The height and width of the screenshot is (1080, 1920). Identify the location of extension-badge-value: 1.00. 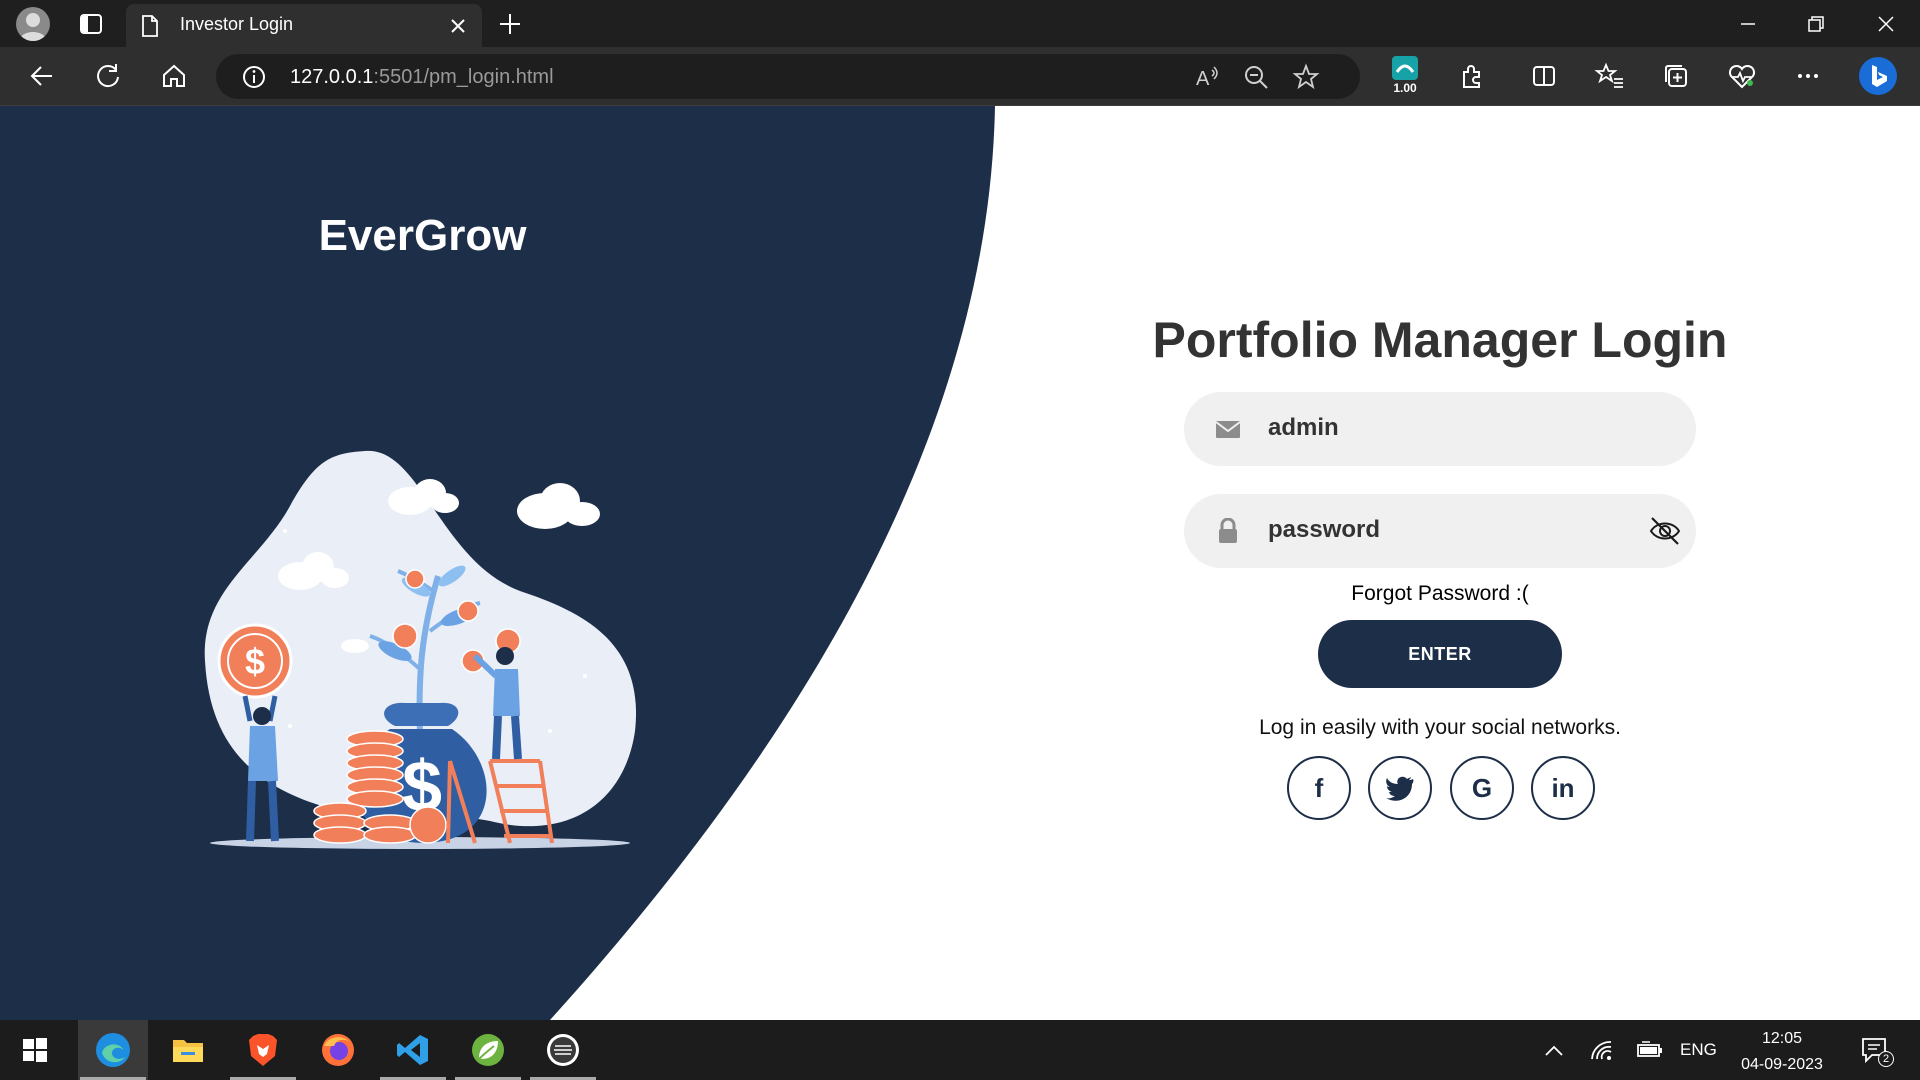
(1405, 88).